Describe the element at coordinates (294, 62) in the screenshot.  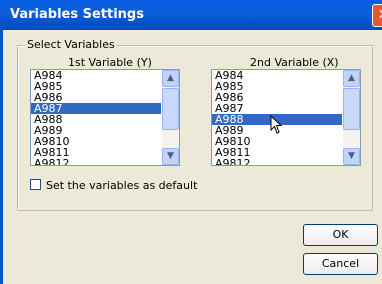
I see `list-x-header: 2nd Variable (X)` at that location.